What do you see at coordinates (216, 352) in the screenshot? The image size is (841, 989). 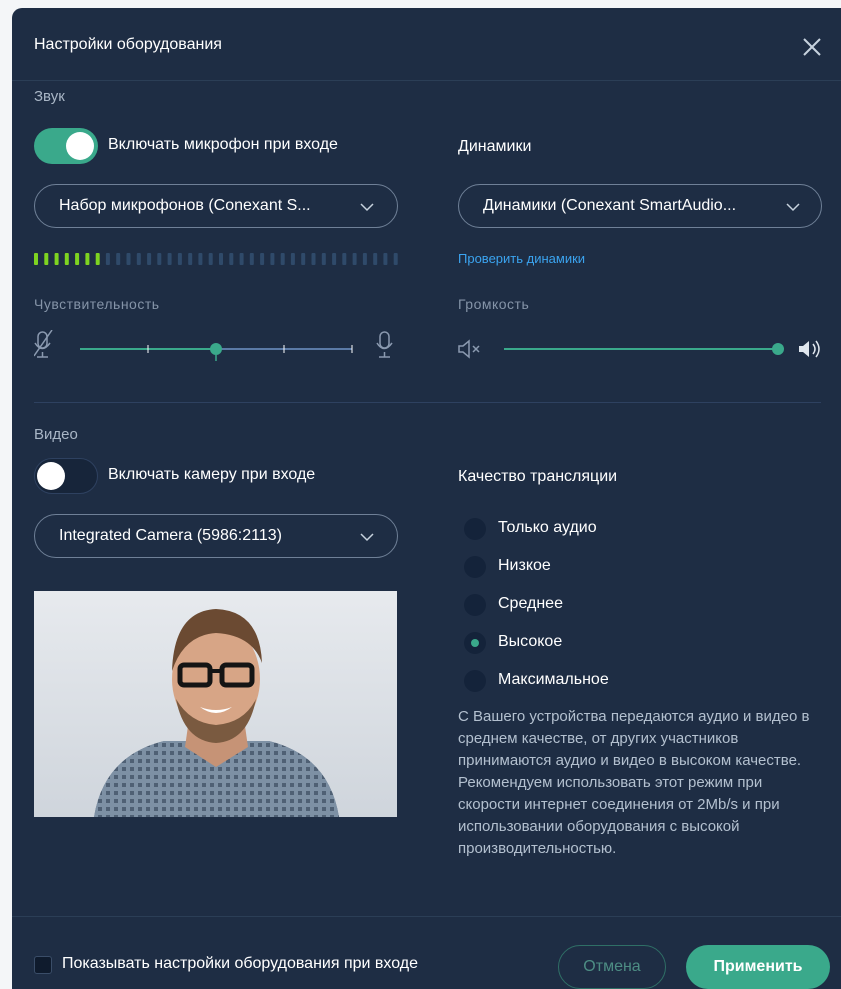 I see `sensitivity-slider` at bounding box center [216, 352].